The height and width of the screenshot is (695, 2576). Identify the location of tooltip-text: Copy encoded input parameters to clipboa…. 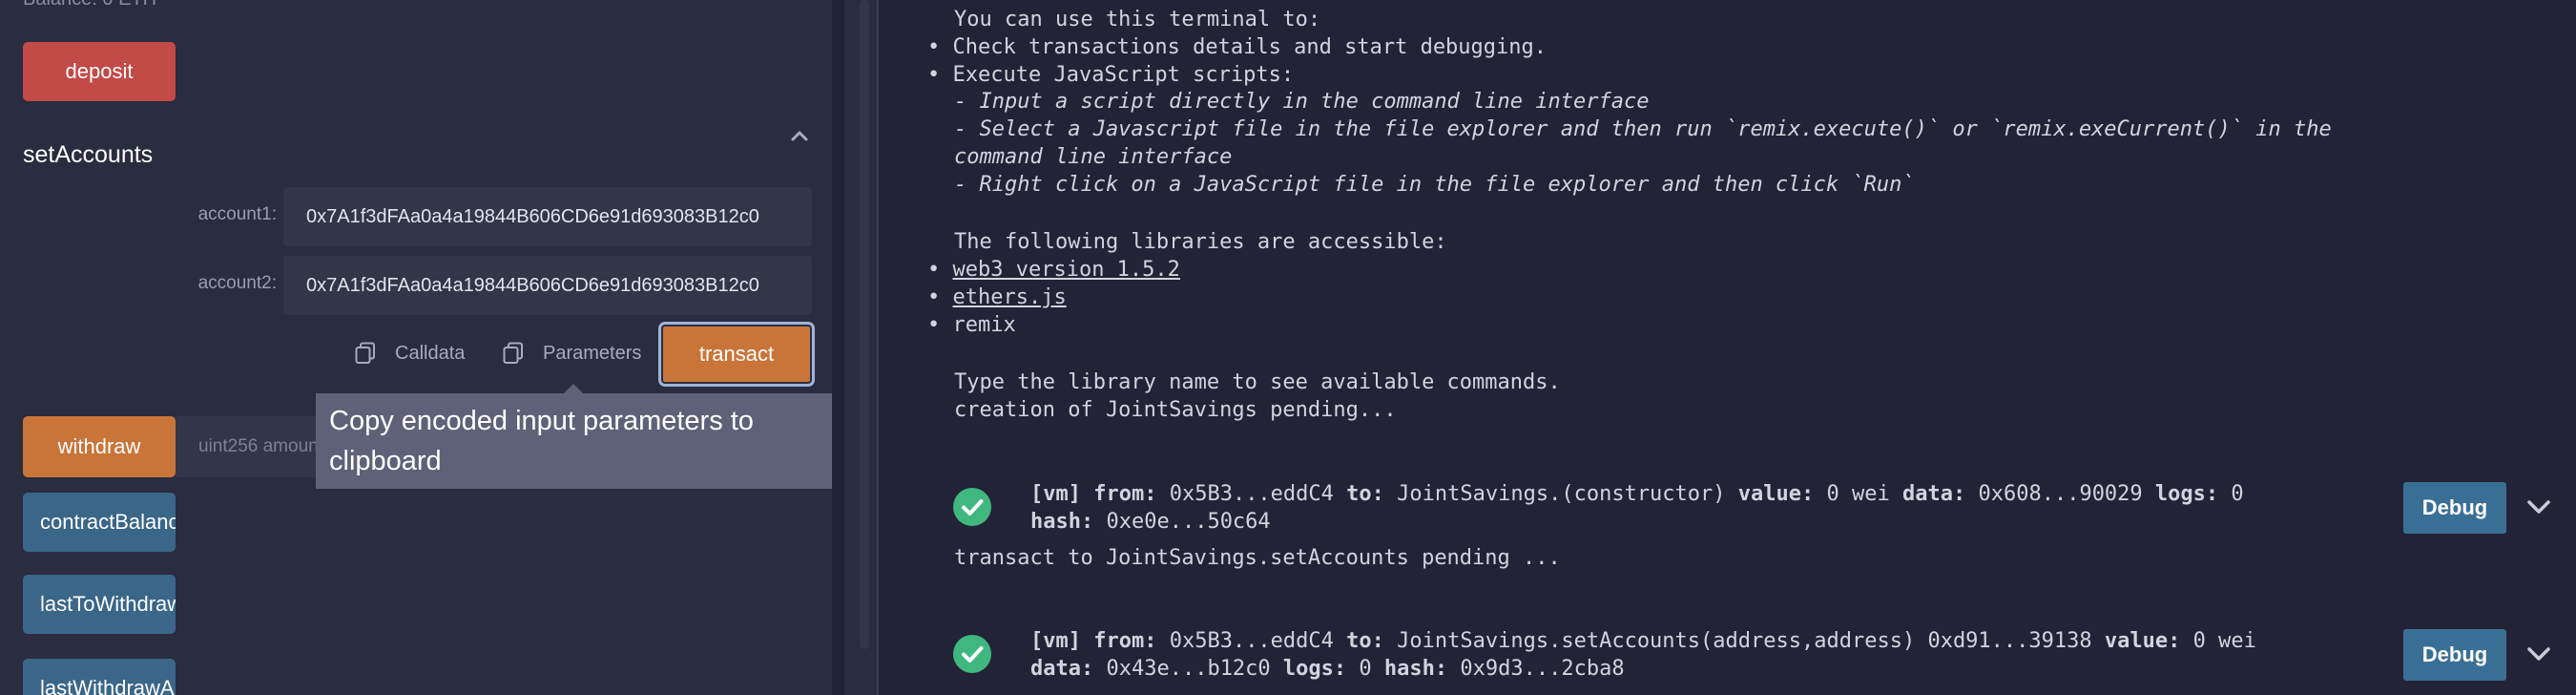
(541, 441).